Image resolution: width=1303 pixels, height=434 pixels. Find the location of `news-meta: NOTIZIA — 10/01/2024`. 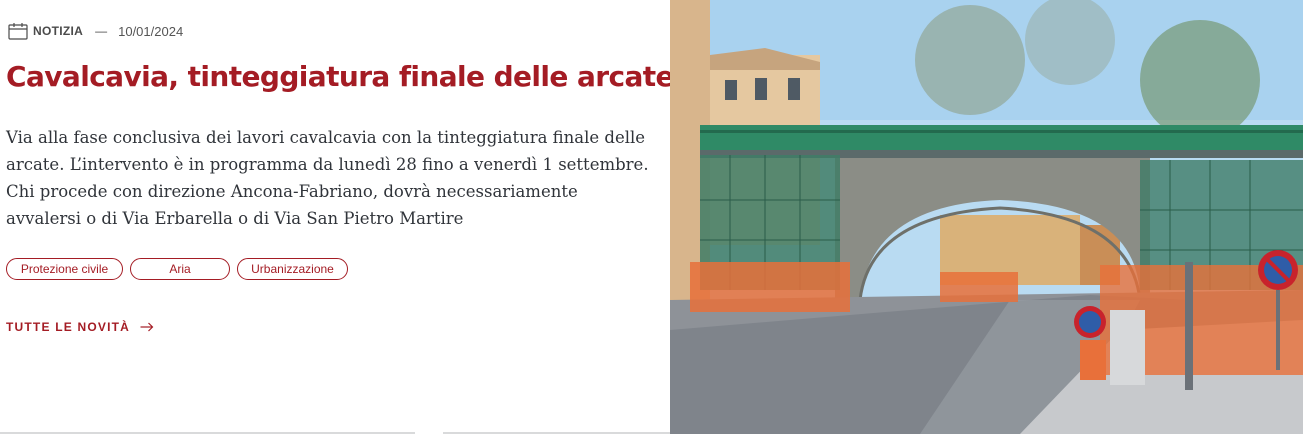

news-meta: NOTIZIA — 10/01/2024 is located at coordinates (95, 31).